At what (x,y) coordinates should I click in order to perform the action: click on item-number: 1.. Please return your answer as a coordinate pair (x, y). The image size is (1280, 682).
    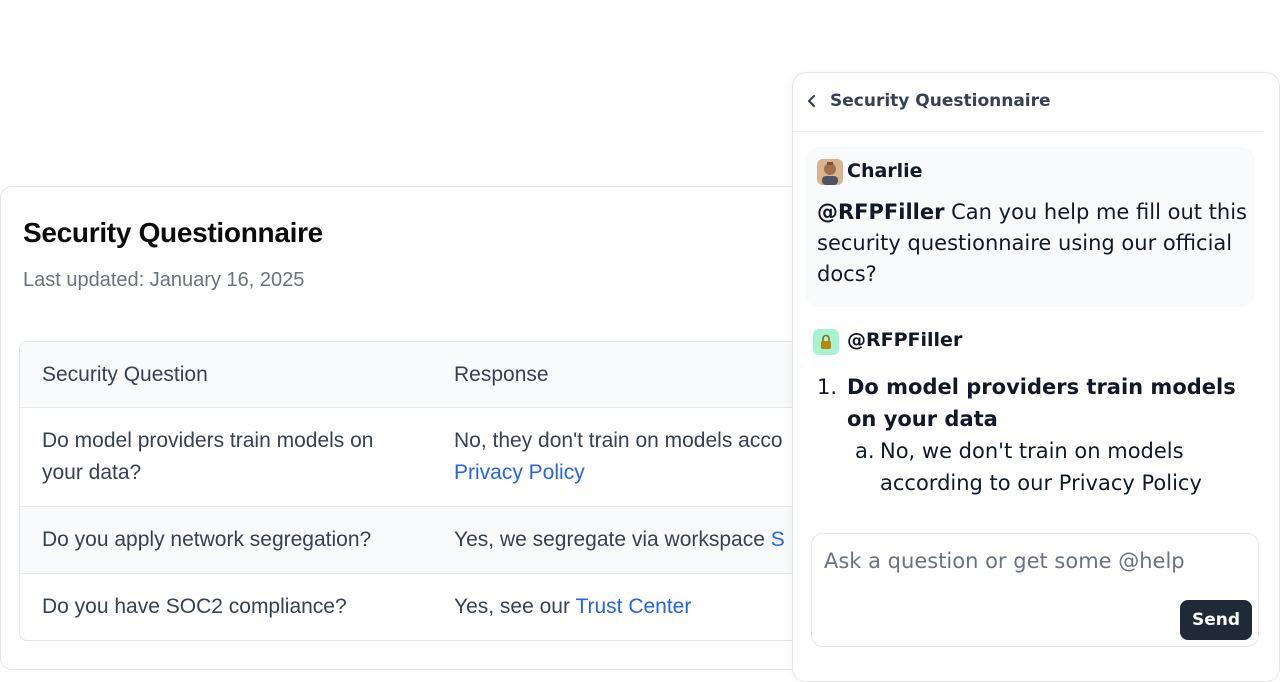
    Looking at the image, I should click on (827, 387).